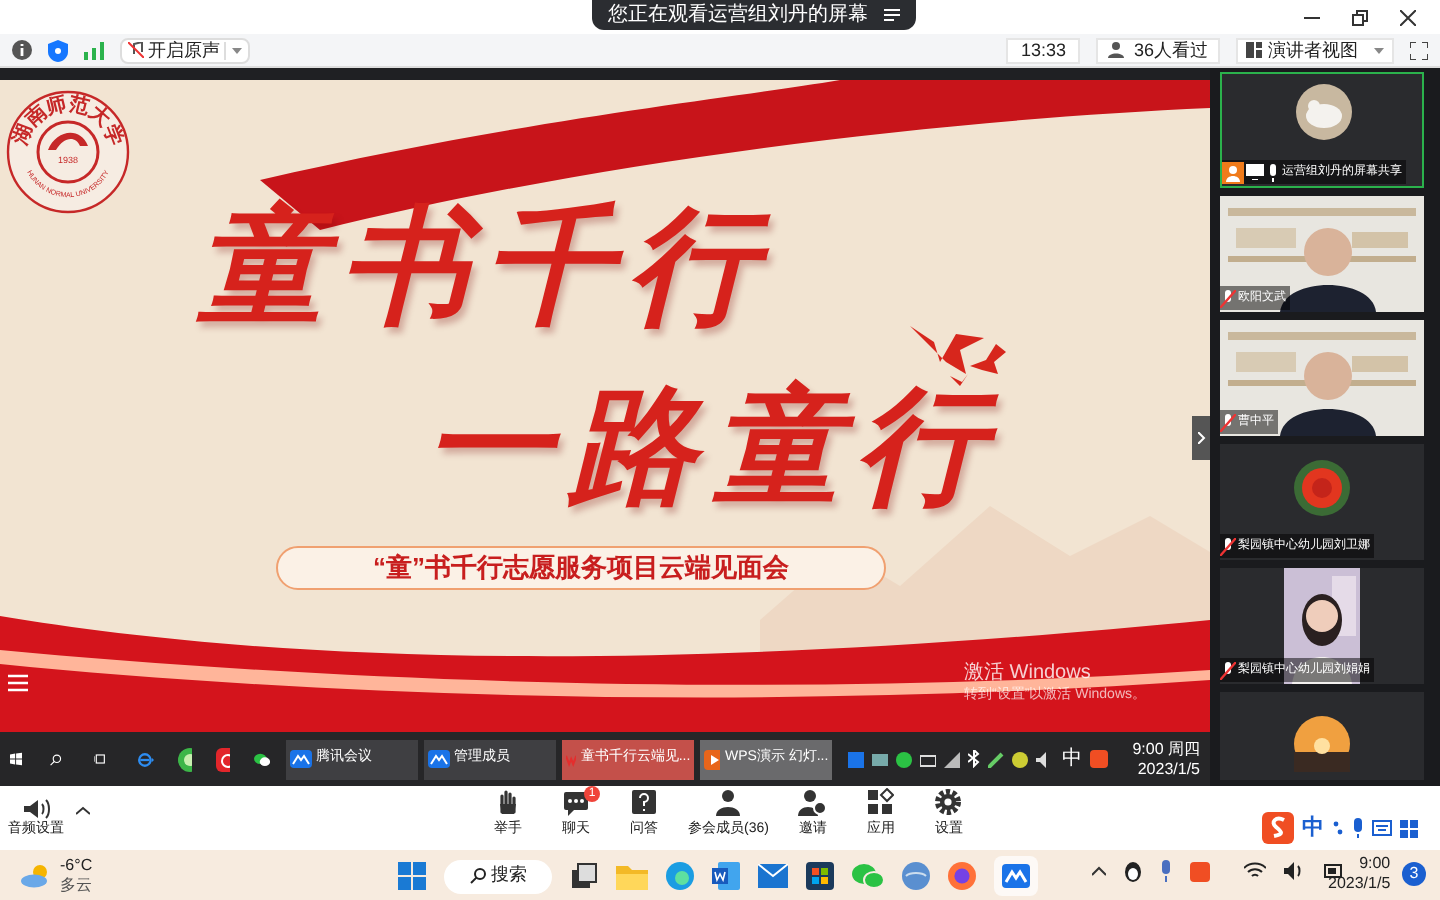  Describe the element at coordinates (581, 568) in the screenshot. I see `slide-subtitle: “童”书千行志愿服务项目云端见面会` at that location.